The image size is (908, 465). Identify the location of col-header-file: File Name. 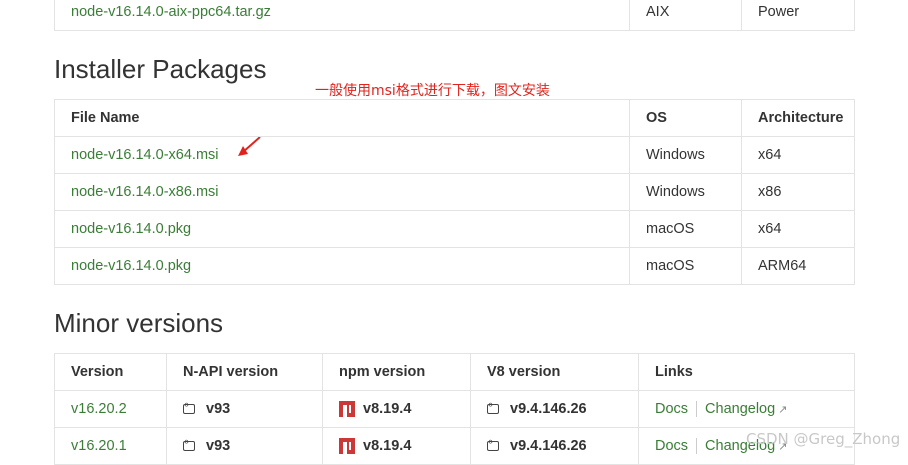
(342, 118).